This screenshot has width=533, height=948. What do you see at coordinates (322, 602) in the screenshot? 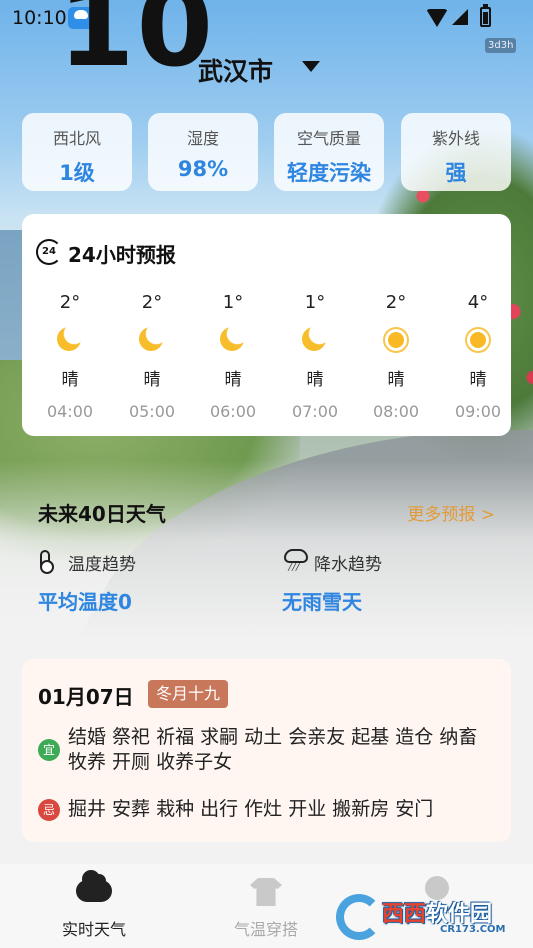
I see `rain-trend-value: 无雨雪天` at bounding box center [322, 602].